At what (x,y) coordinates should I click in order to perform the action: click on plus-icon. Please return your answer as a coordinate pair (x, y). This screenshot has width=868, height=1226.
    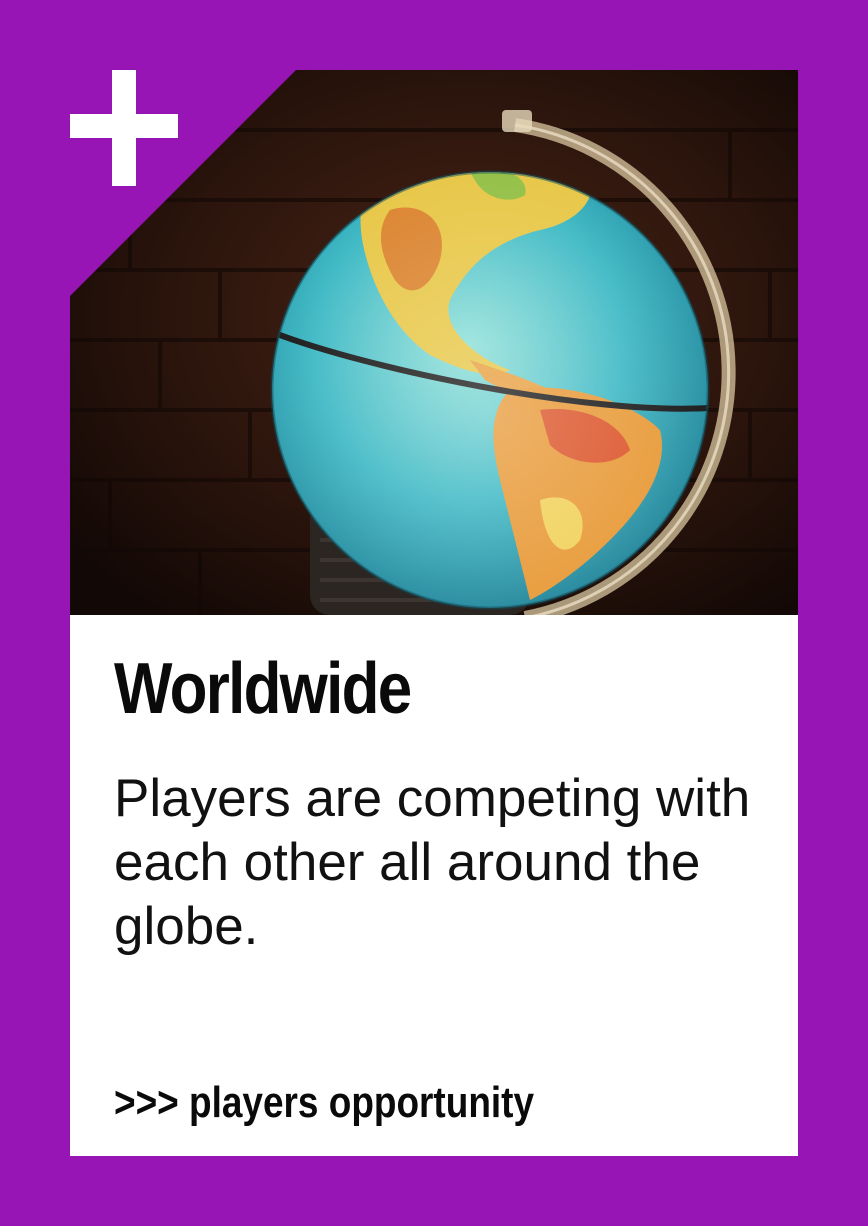
    Looking at the image, I should click on (124, 128).